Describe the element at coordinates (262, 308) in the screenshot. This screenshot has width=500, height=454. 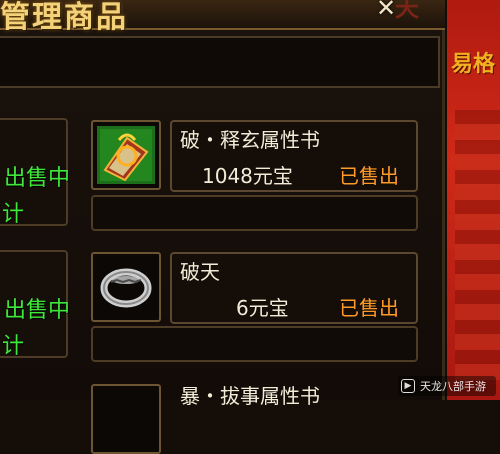
I see `item-price: 6元宝` at that location.